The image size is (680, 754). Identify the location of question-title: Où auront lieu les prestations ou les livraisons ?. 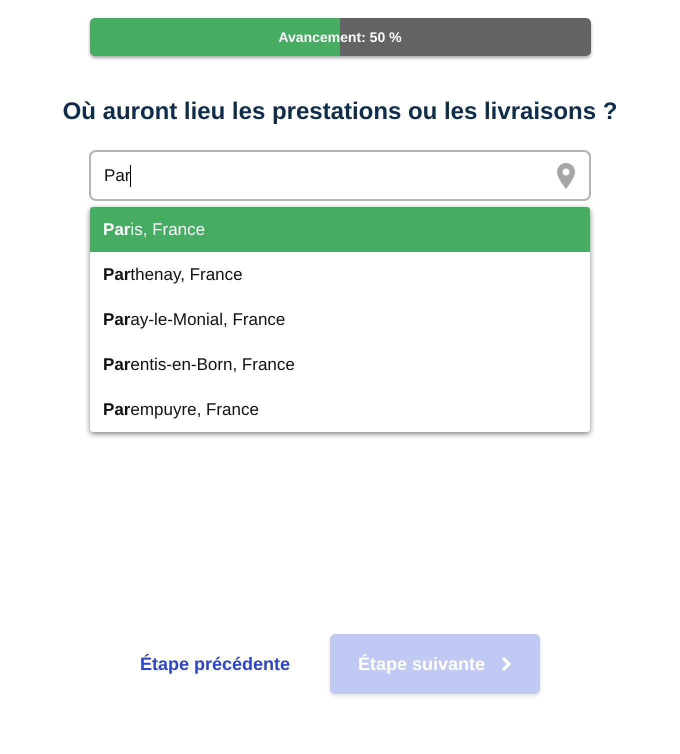
(340, 112).